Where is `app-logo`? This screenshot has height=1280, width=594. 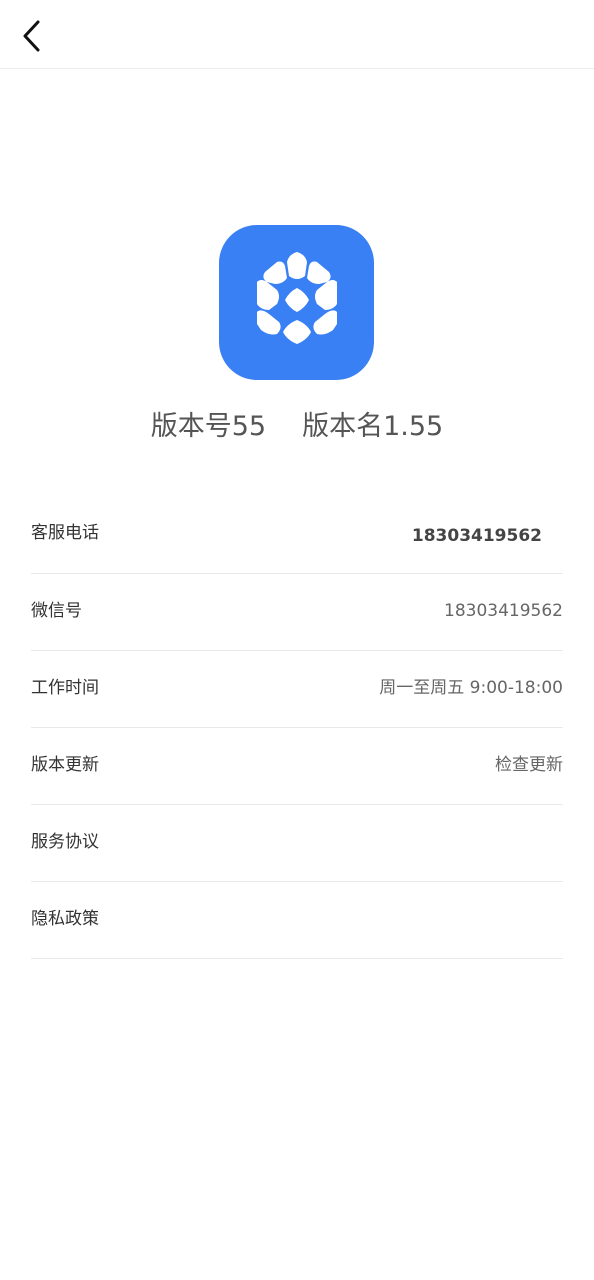
app-logo is located at coordinates (296, 302).